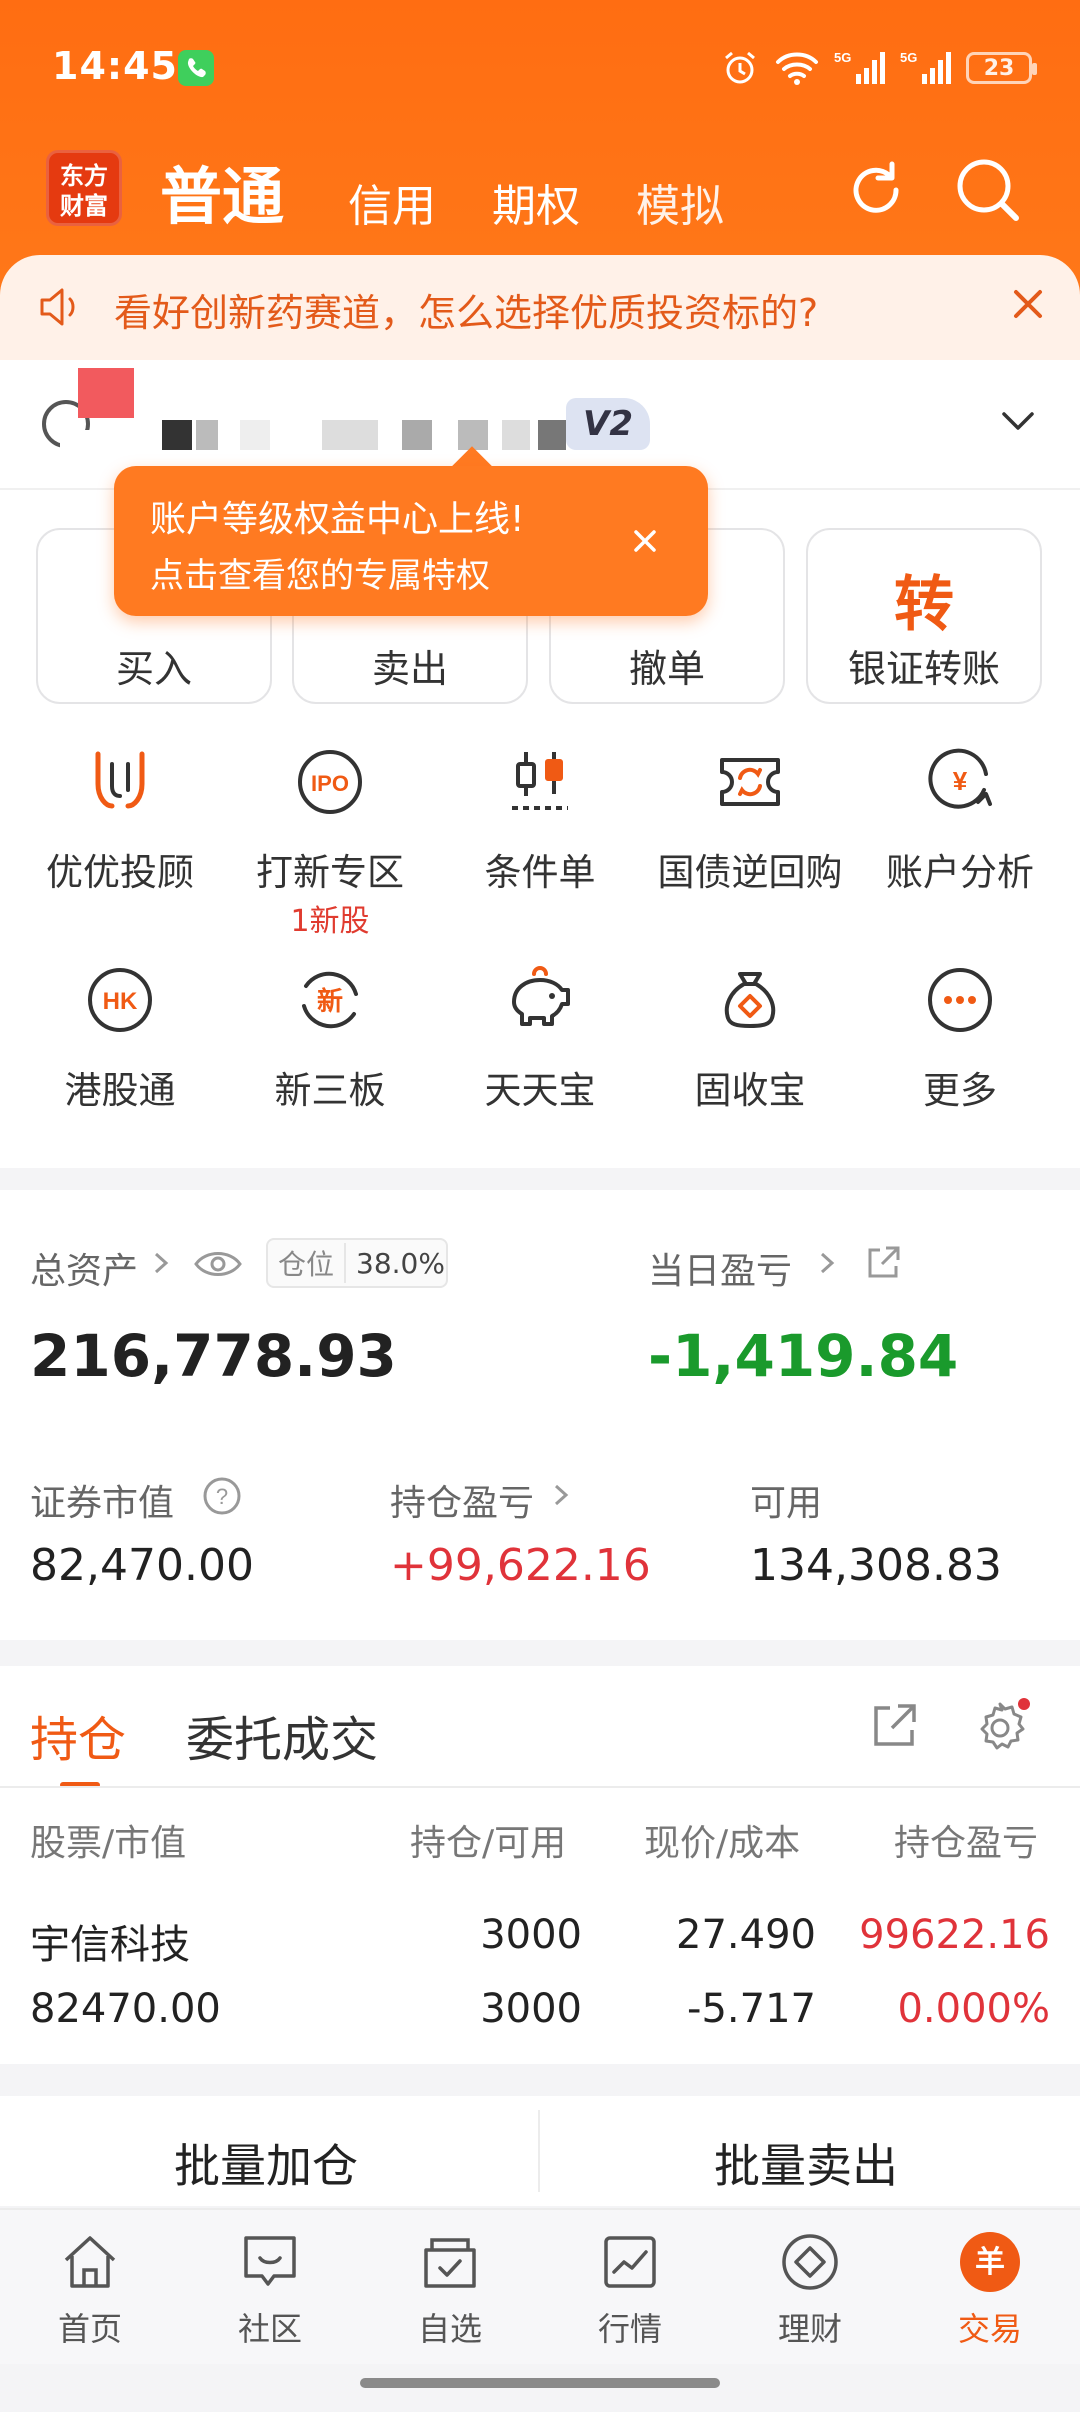 This screenshot has width=1080, height=2412. What do you see at coordinates (883, 1263) in the screenshot?
I see `share-icon` at bounding box center [883, 1263].